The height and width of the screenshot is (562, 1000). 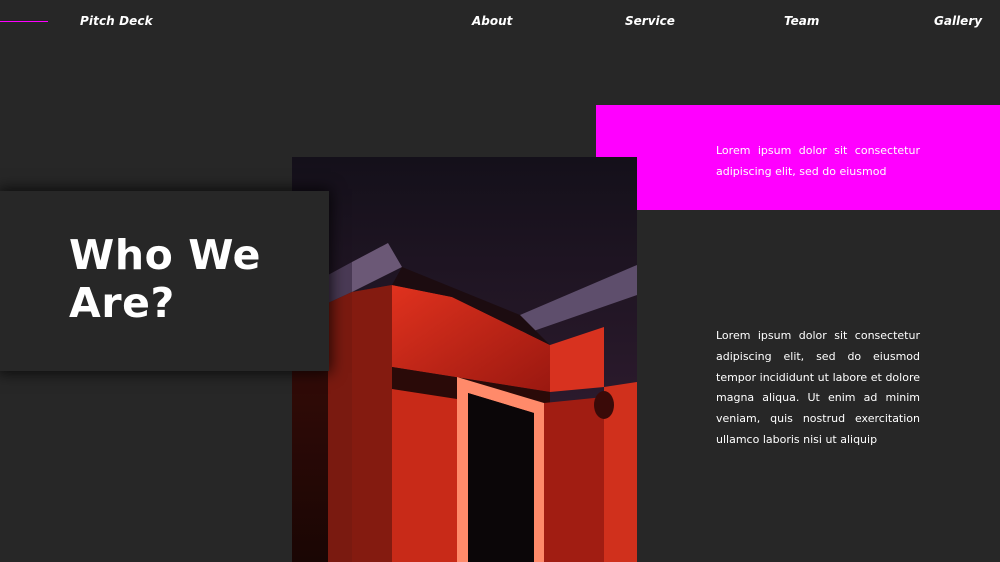 What do you see at coordinates (801, 21) in the screenshot?
I see `nav-team: Team` at bounding box center [801, 21].